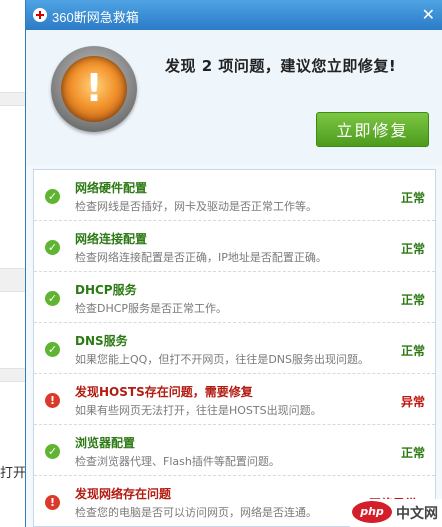  I want to click on check-item-connection: ✓ 网络连接配置 检查网络连接配置是否正确，IP地址是否配置正确。 正常, so click(234, 246).